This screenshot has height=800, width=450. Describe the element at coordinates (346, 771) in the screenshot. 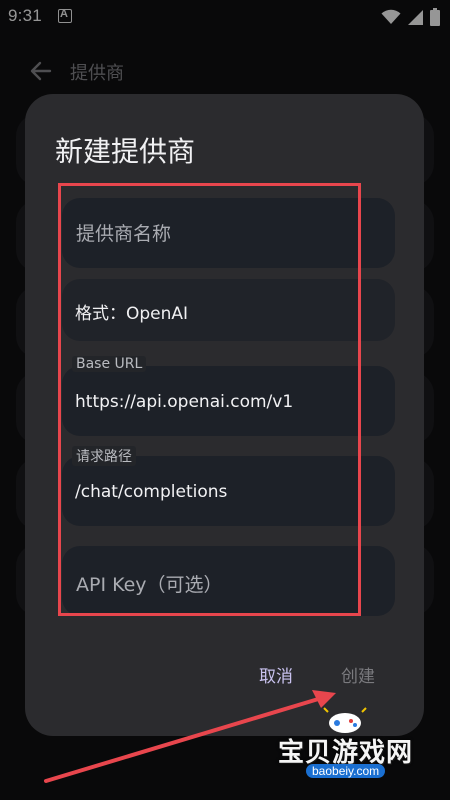

I see `watermark-url: baobeiy.com` at that location.